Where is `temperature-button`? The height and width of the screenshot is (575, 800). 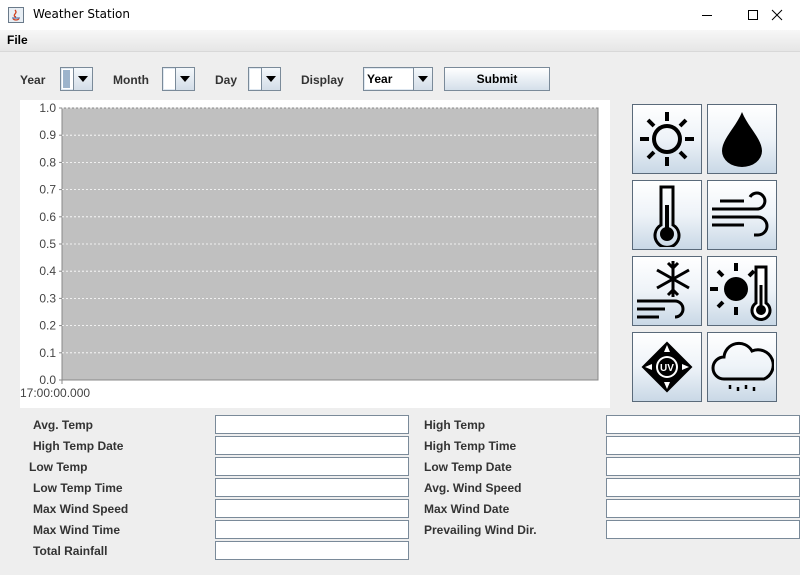 temperature-button is located at coordinates (667, 215).